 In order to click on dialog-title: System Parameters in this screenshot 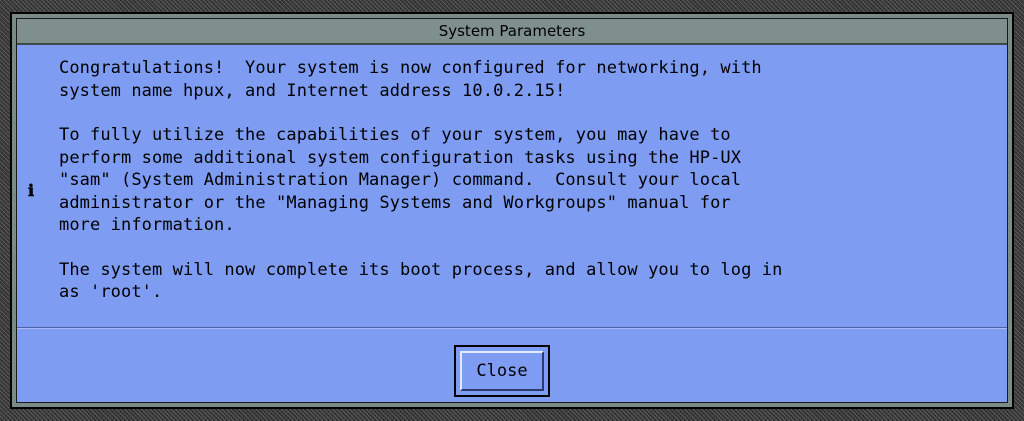, I will do `click(512, 32)`.